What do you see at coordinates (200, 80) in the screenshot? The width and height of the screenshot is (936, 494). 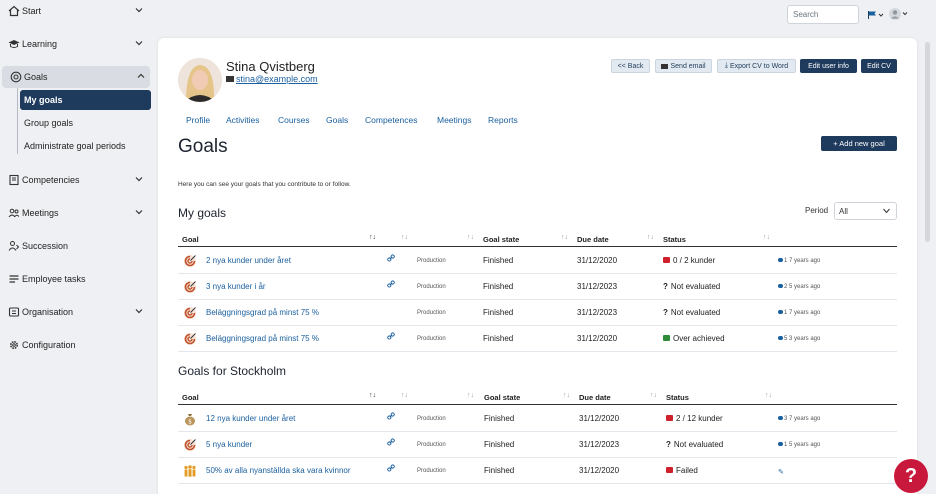 I see `avatar` at bounding box center [200, 80].